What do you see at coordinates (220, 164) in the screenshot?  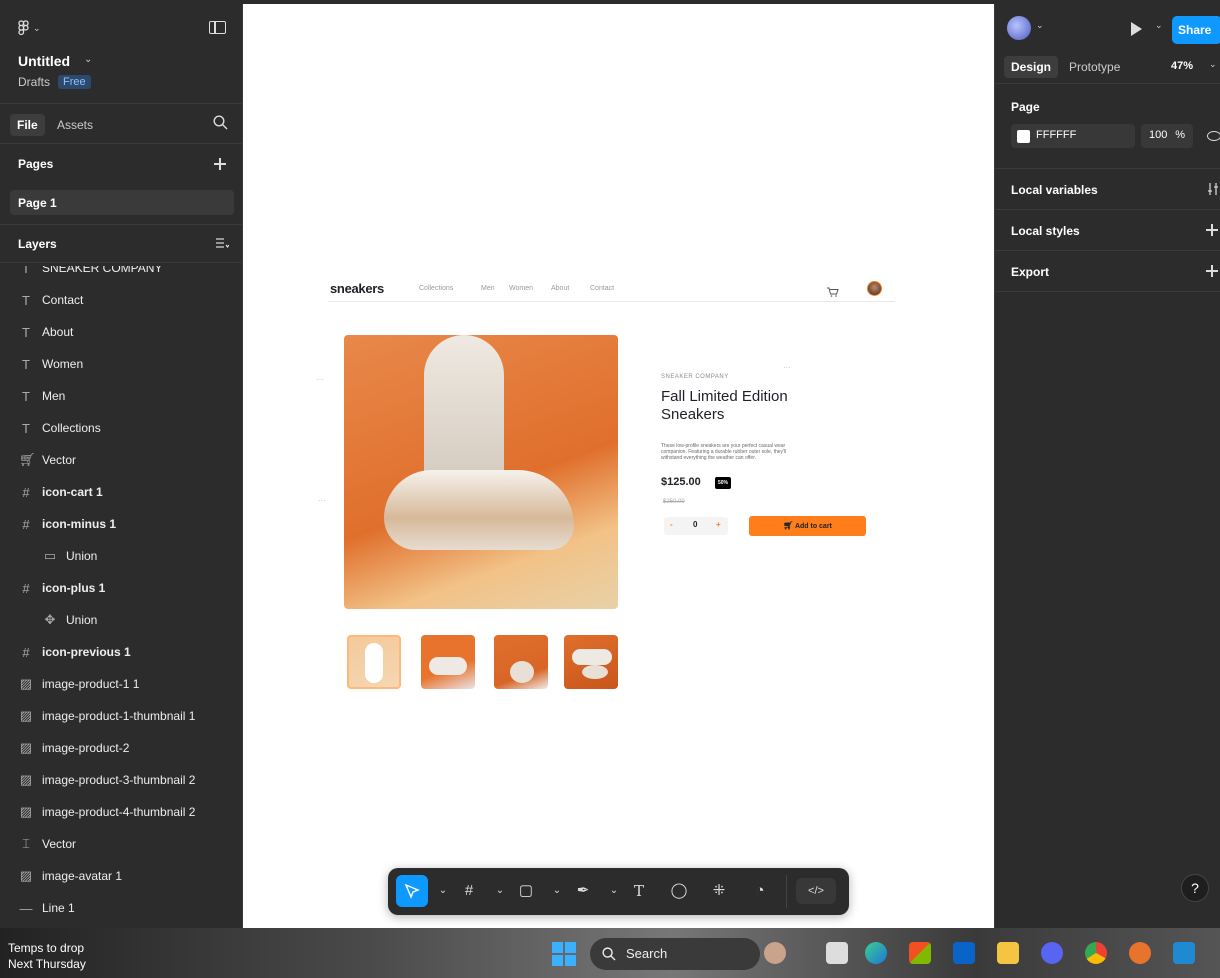 I see `add-page-icon` at bounding box center [220, 164].